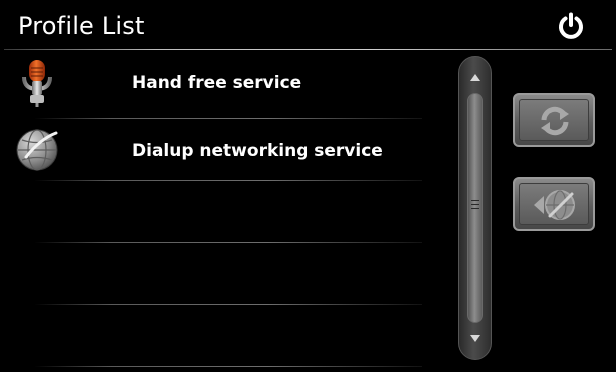 The image size is (616, 372). I want to click on refresh-button, so click(554, 120).